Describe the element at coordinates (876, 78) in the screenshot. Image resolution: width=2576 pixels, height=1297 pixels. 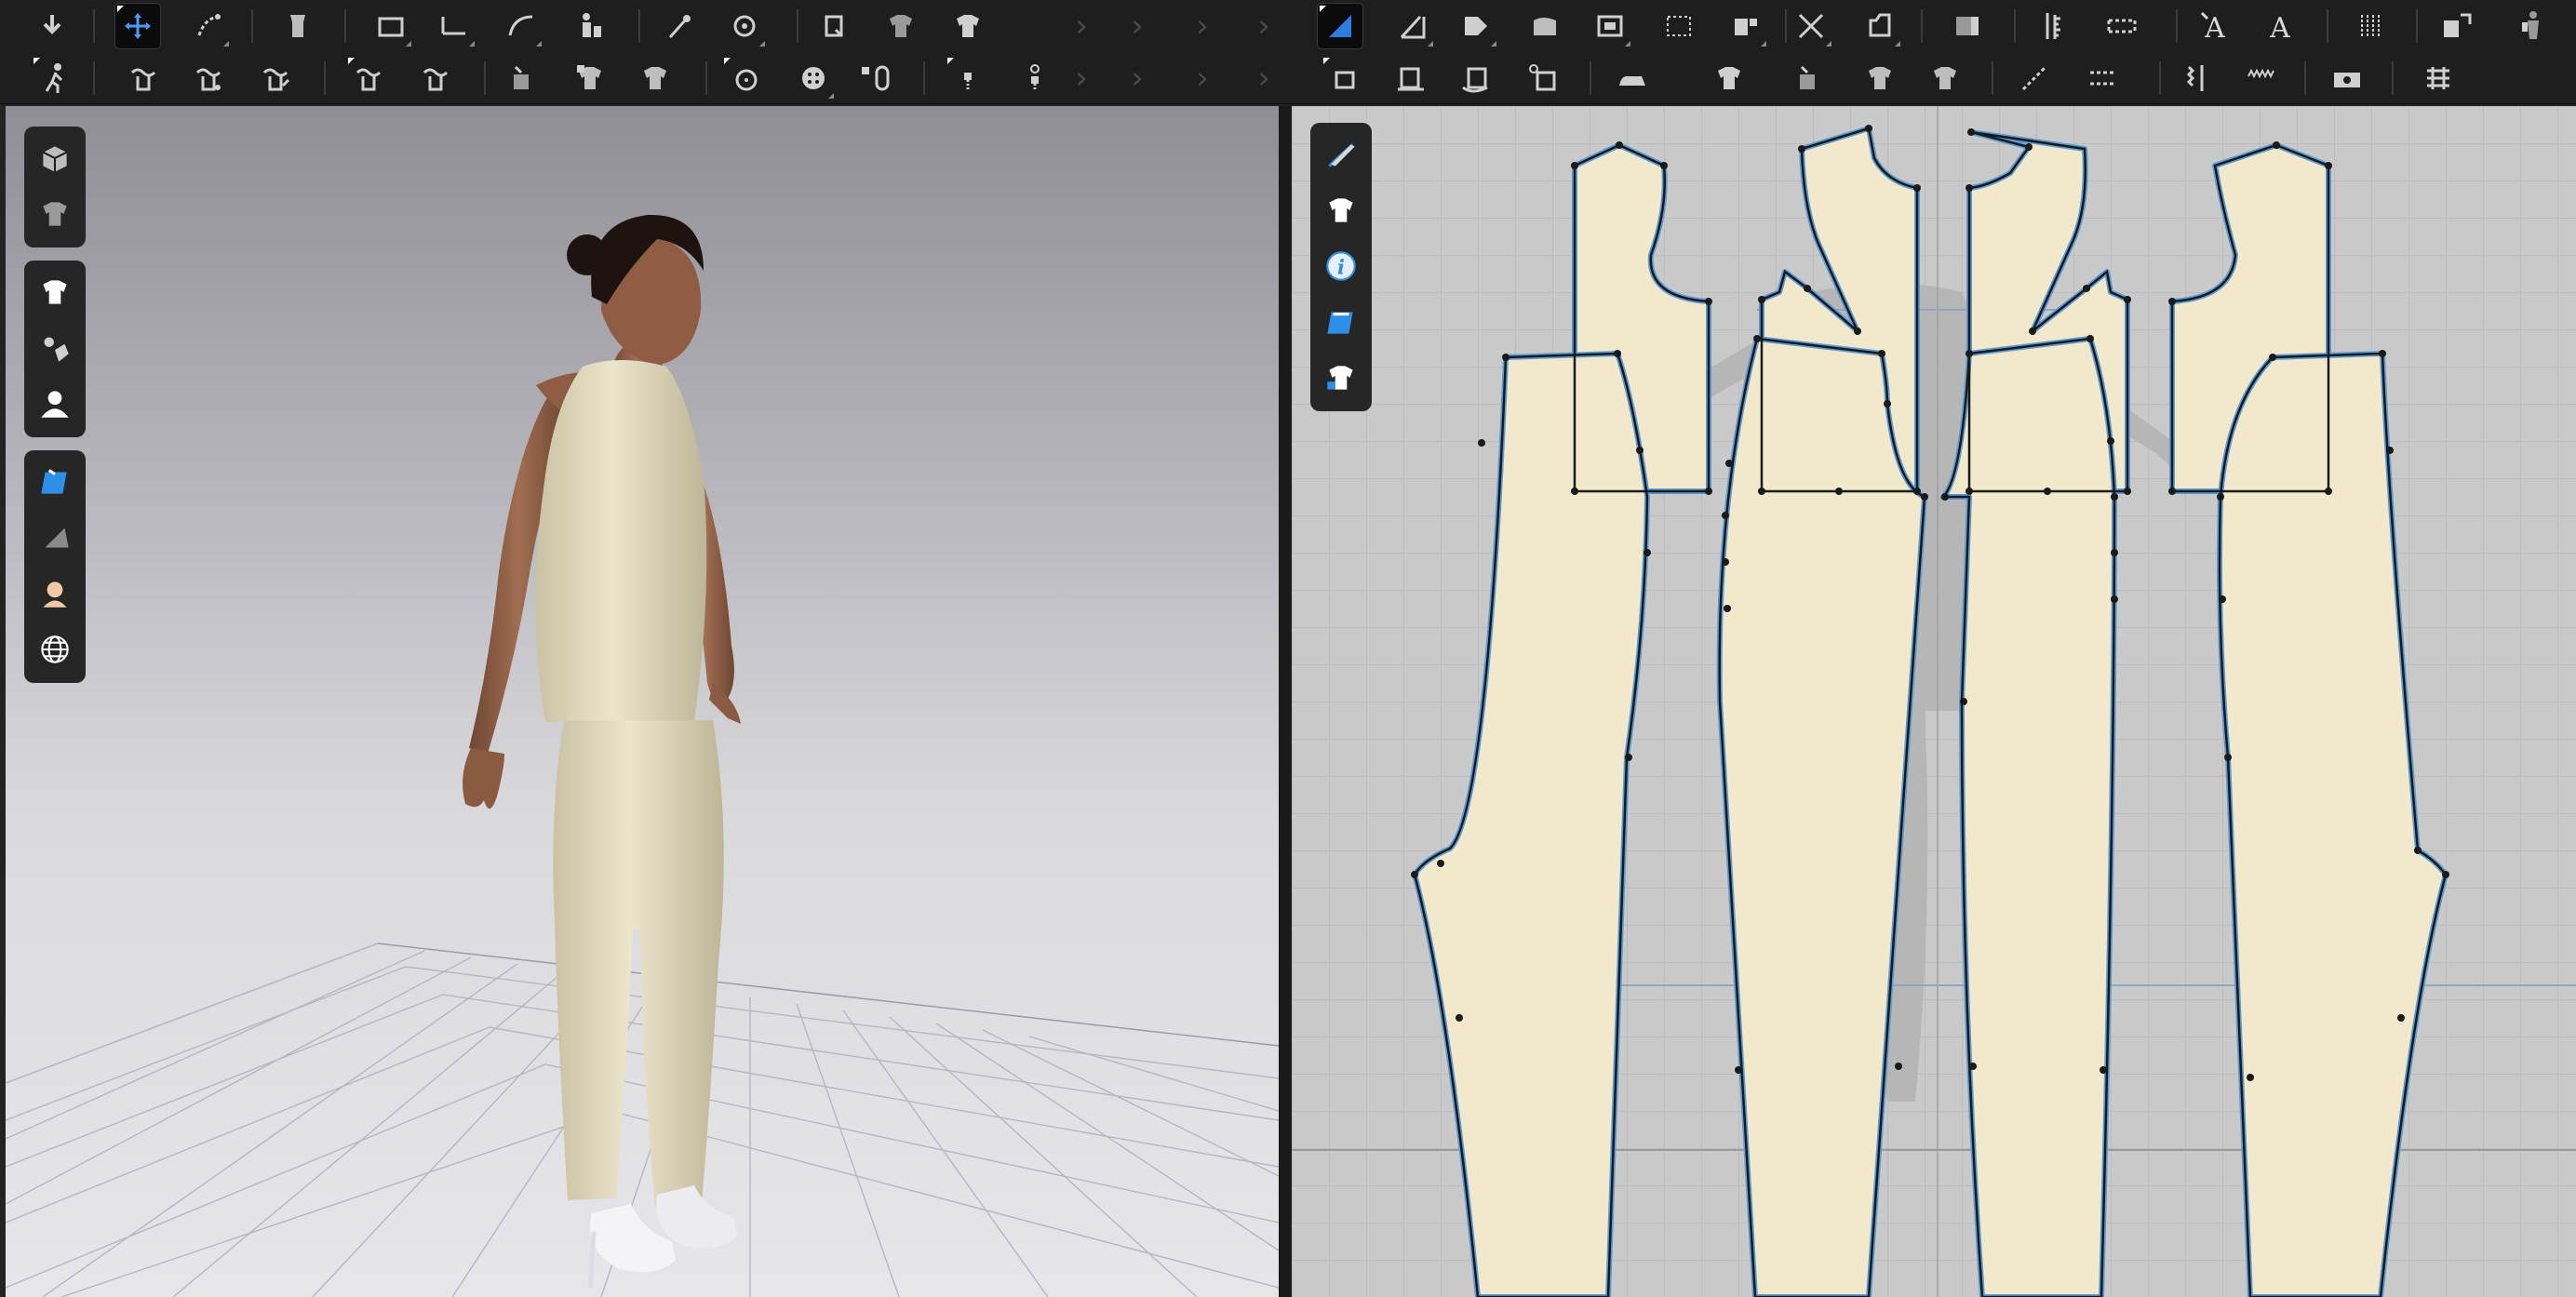
I see `lock-button-icon` at that location.